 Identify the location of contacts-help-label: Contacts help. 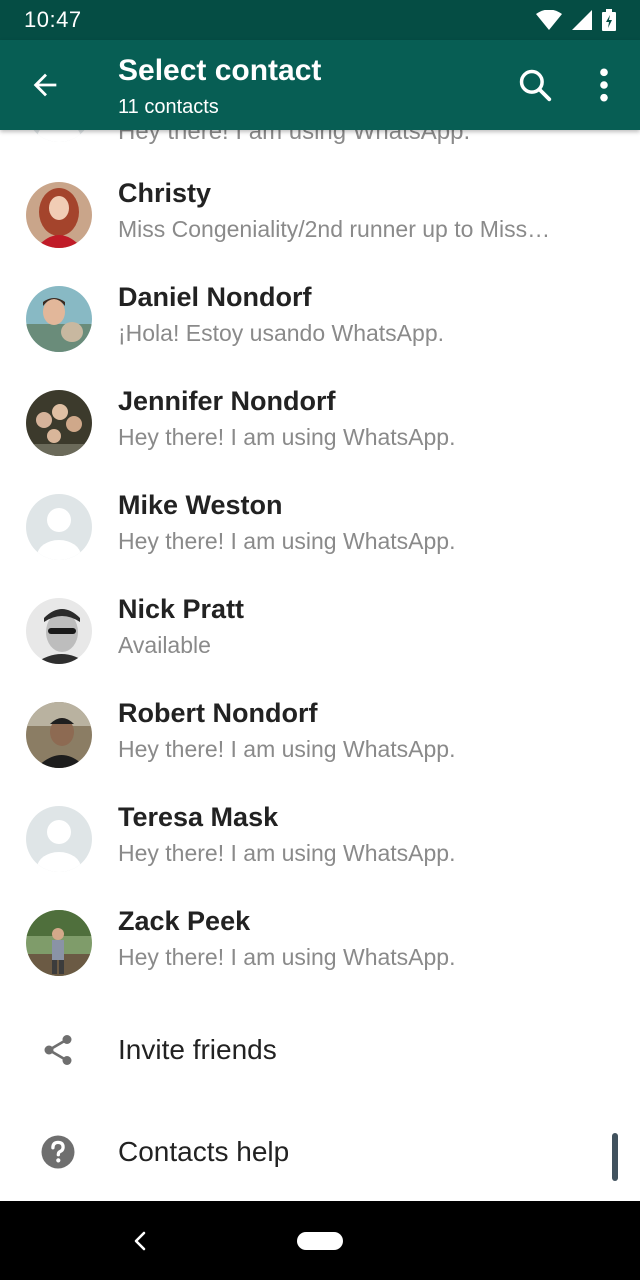
(204, 1151).